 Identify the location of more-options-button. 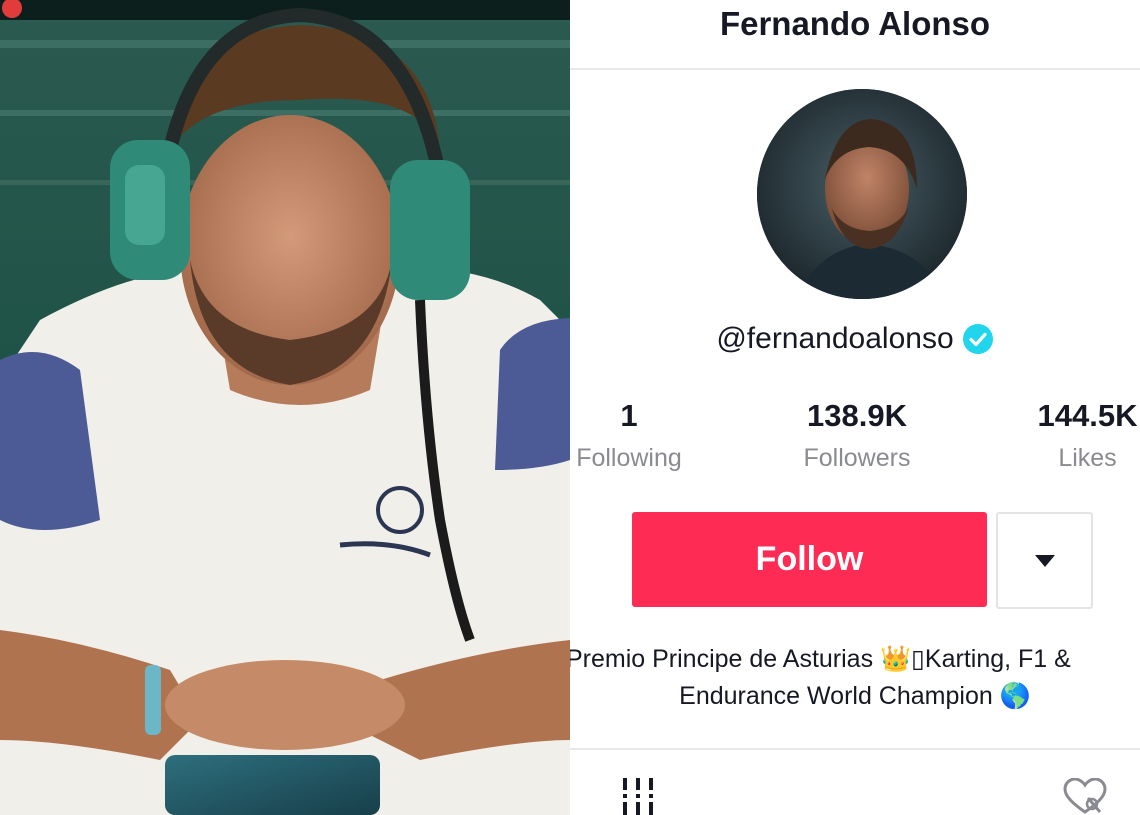
(1044, 560).